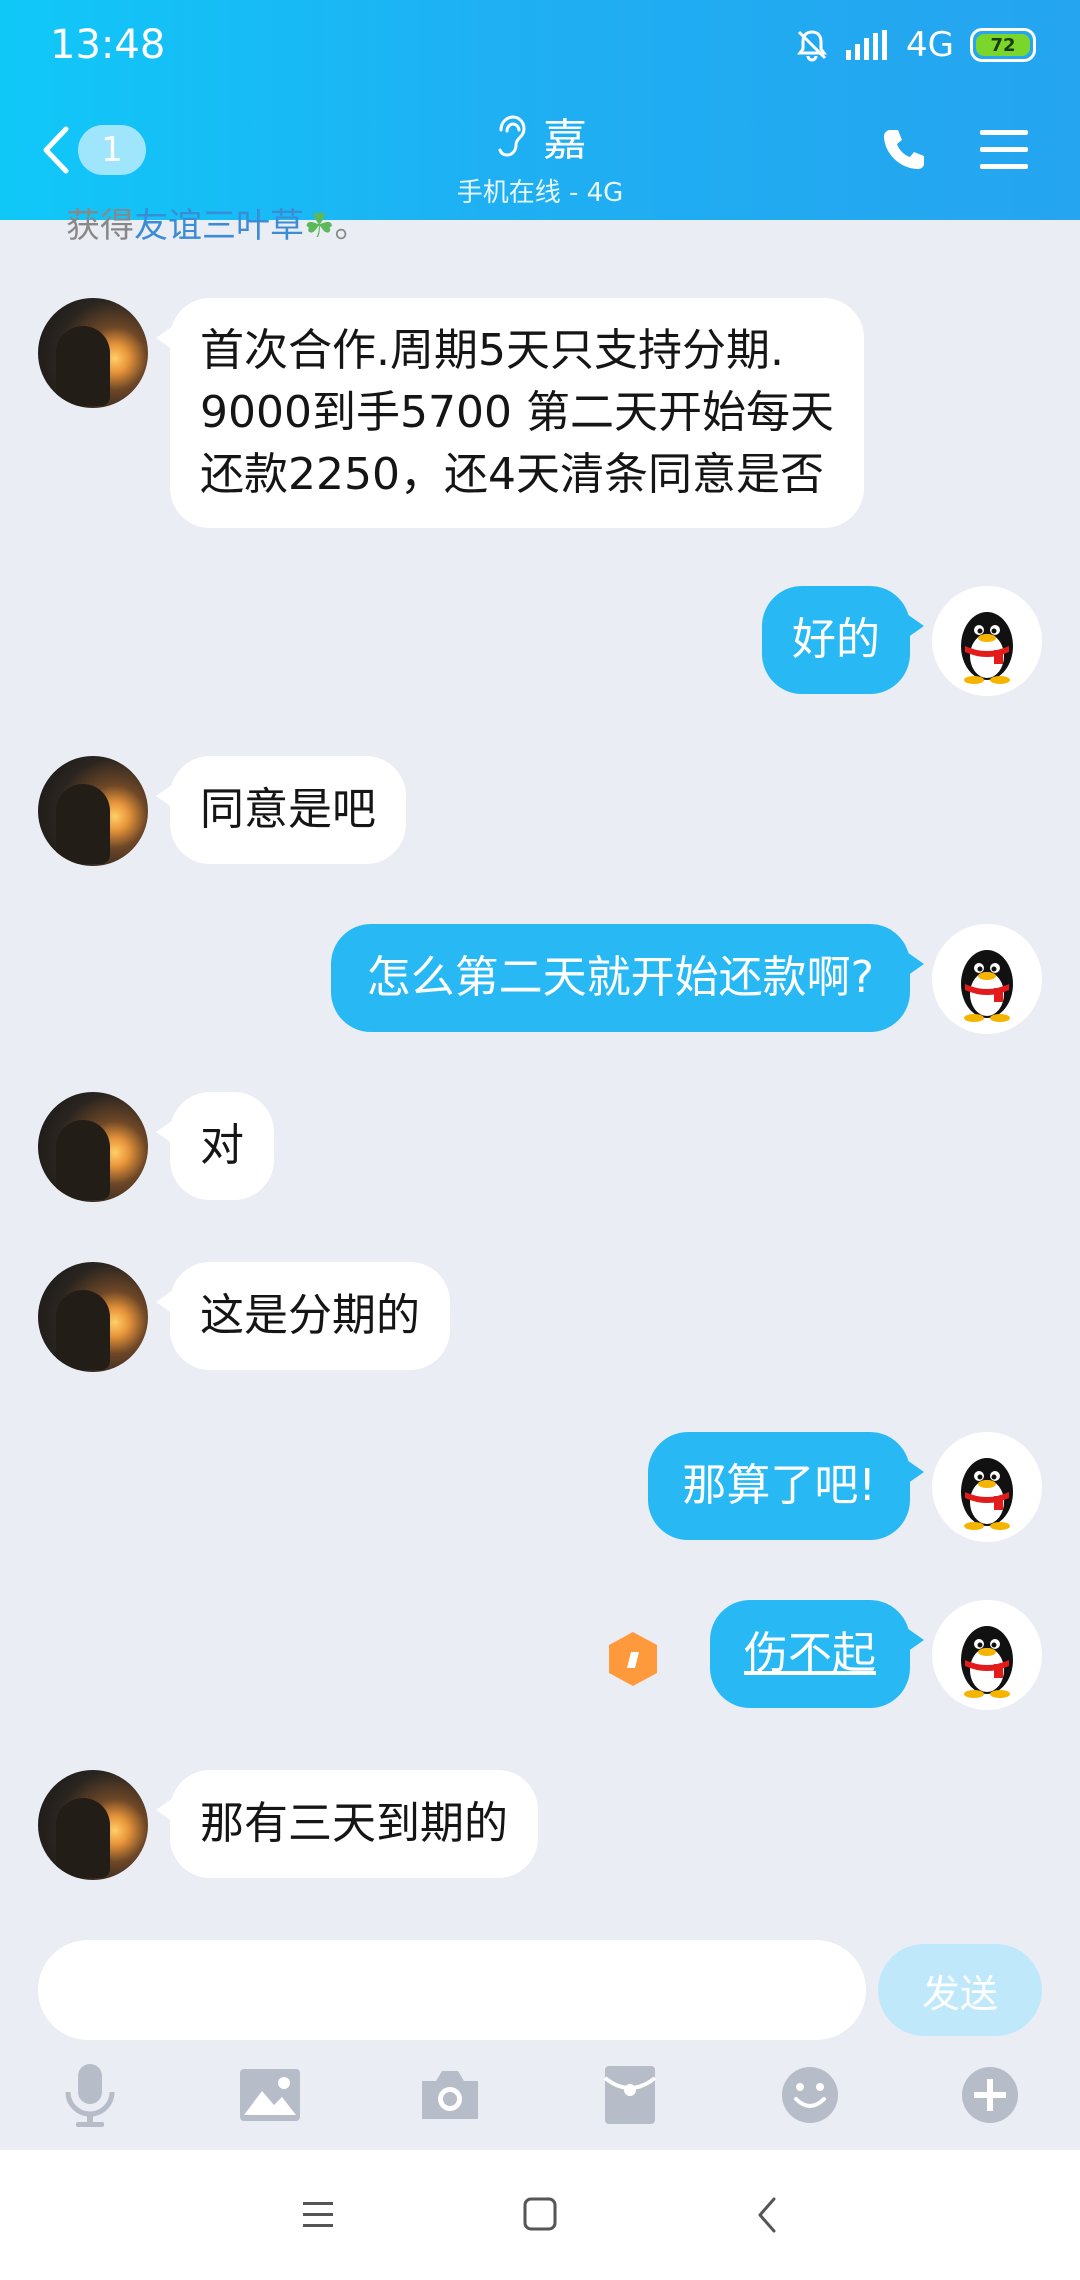 The width and height of the screenshot is (1080, 2280). I want to click on message-bubble: 这是分期的, so click(303, 1316).